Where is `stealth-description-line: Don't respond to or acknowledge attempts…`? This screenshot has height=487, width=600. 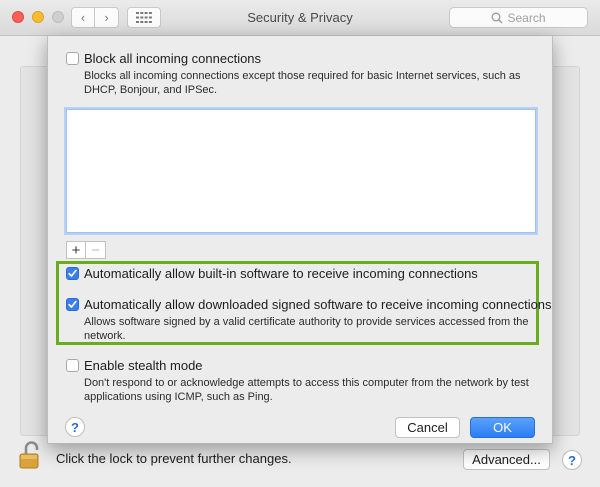
stealth-description-line: Don't respond to or acknowledge attempts… is located at coordinates (306, 383).